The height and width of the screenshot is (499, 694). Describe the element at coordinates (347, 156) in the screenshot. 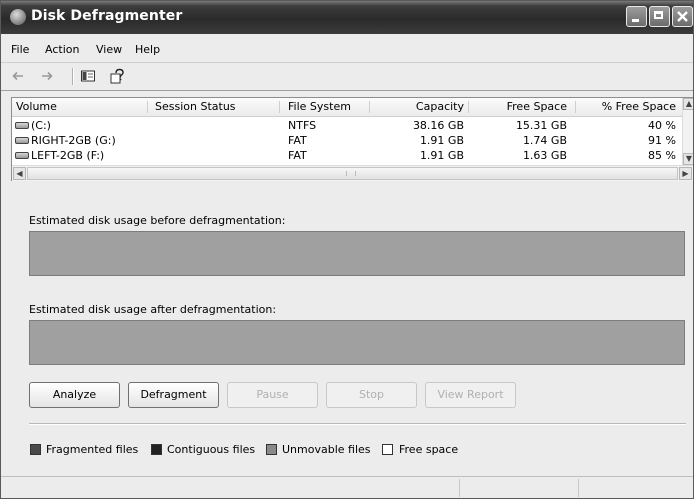

I see `volume-row: LEFT-2GB (F:) FAT 1.91 GB 1.63 GB 85 %` at that location.